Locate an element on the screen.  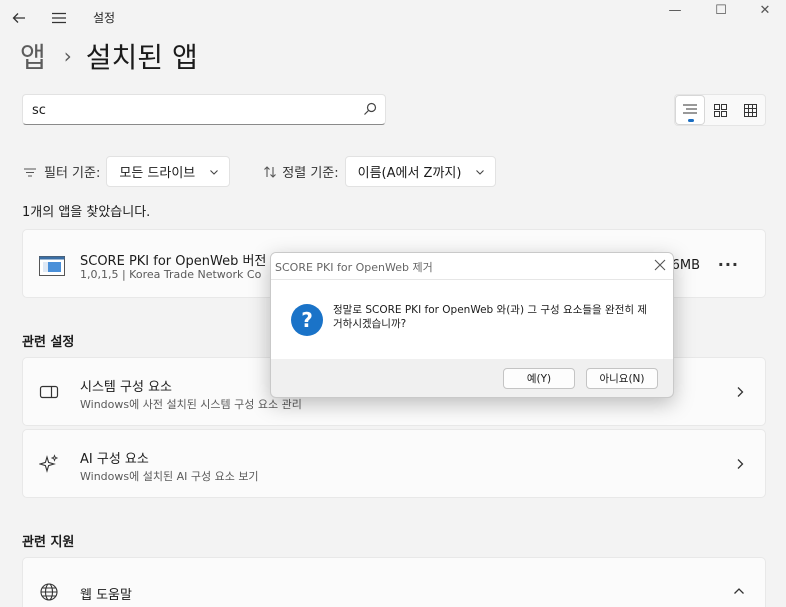
app-meta: 1,0,1,5 | Korea Trade Network Co is located at coordinates (171, 274).